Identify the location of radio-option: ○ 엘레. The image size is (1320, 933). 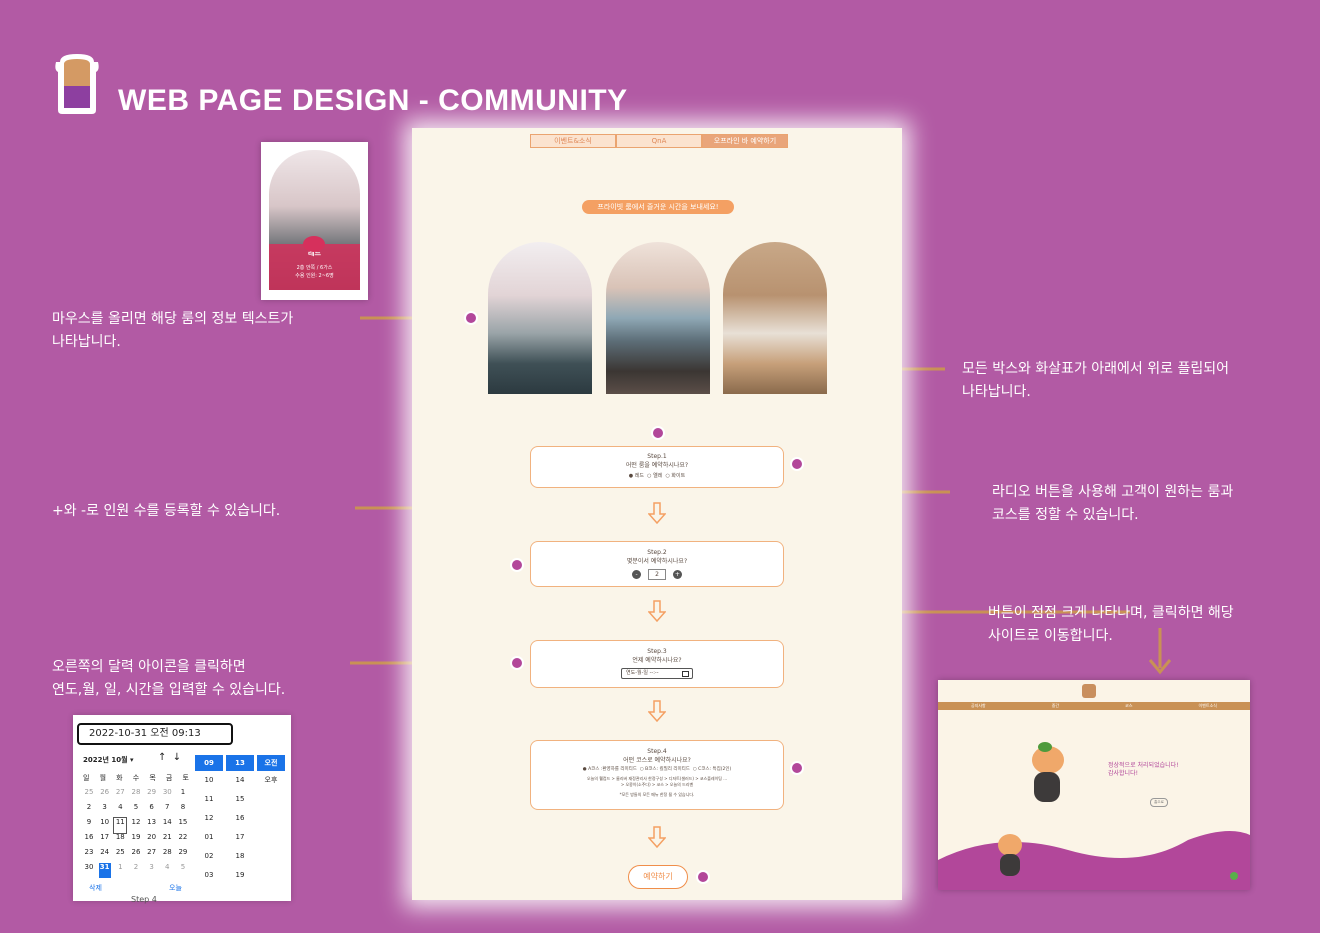
(654, 476).